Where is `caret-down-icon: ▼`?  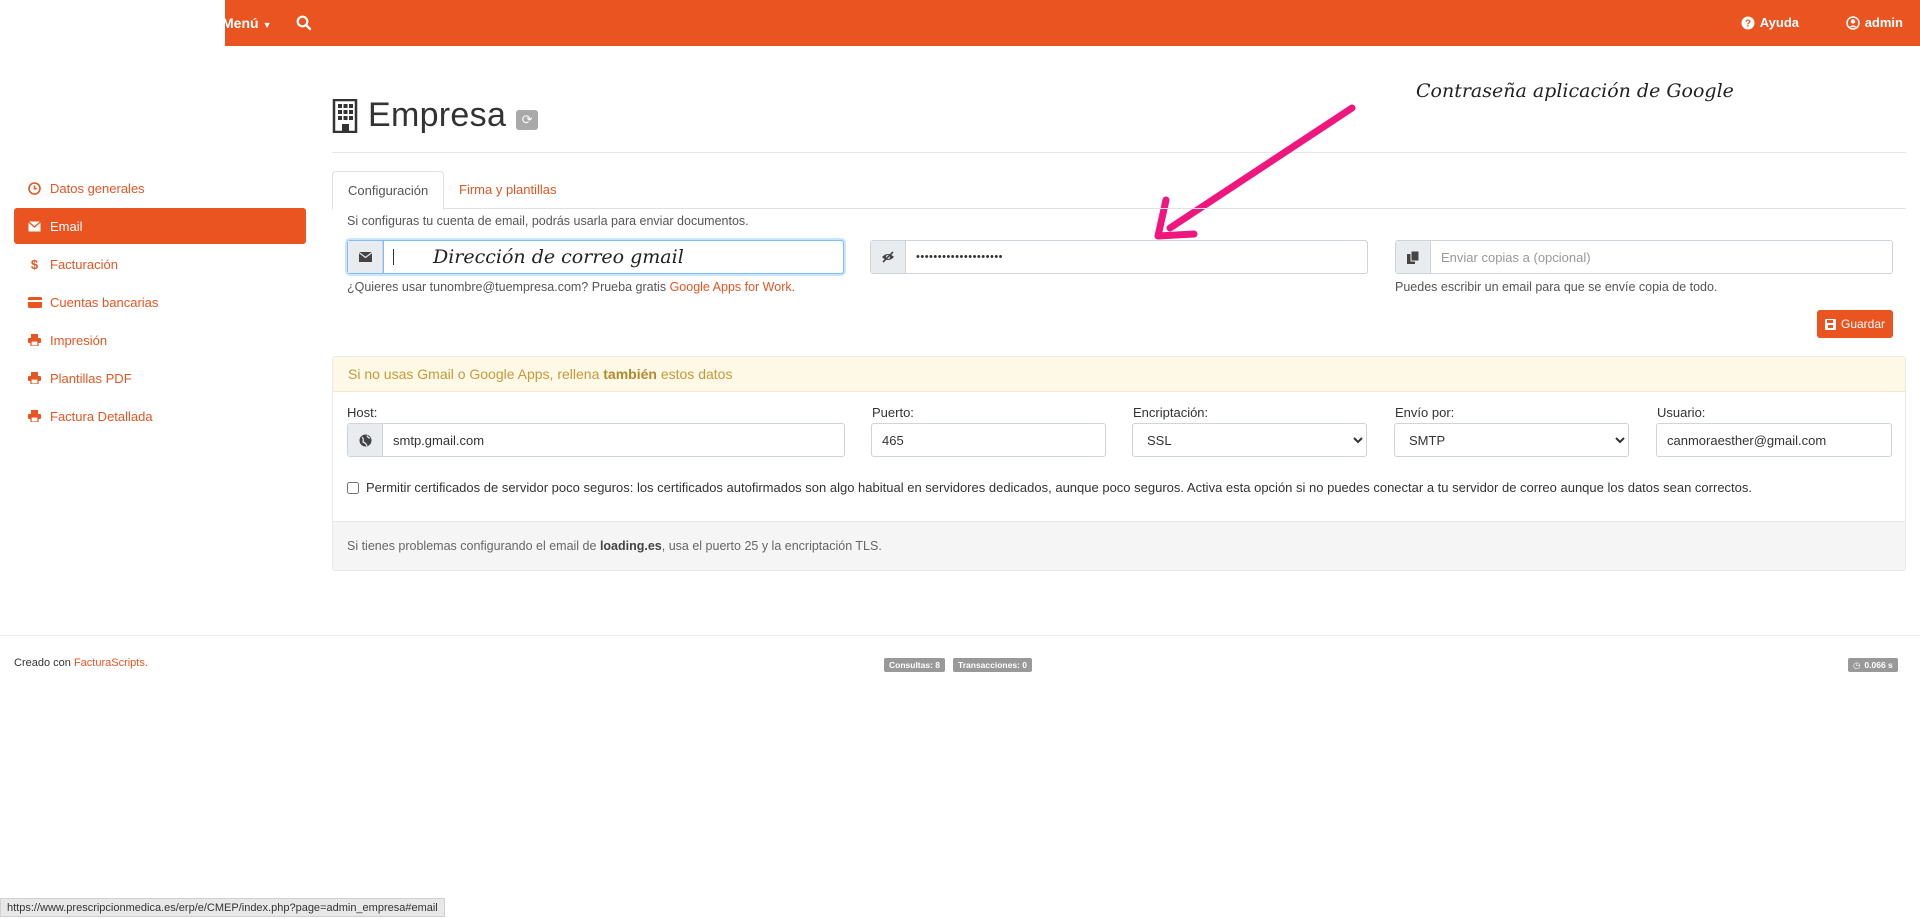
caret-down-icon: ▼ is located at coordinates (267, 25).